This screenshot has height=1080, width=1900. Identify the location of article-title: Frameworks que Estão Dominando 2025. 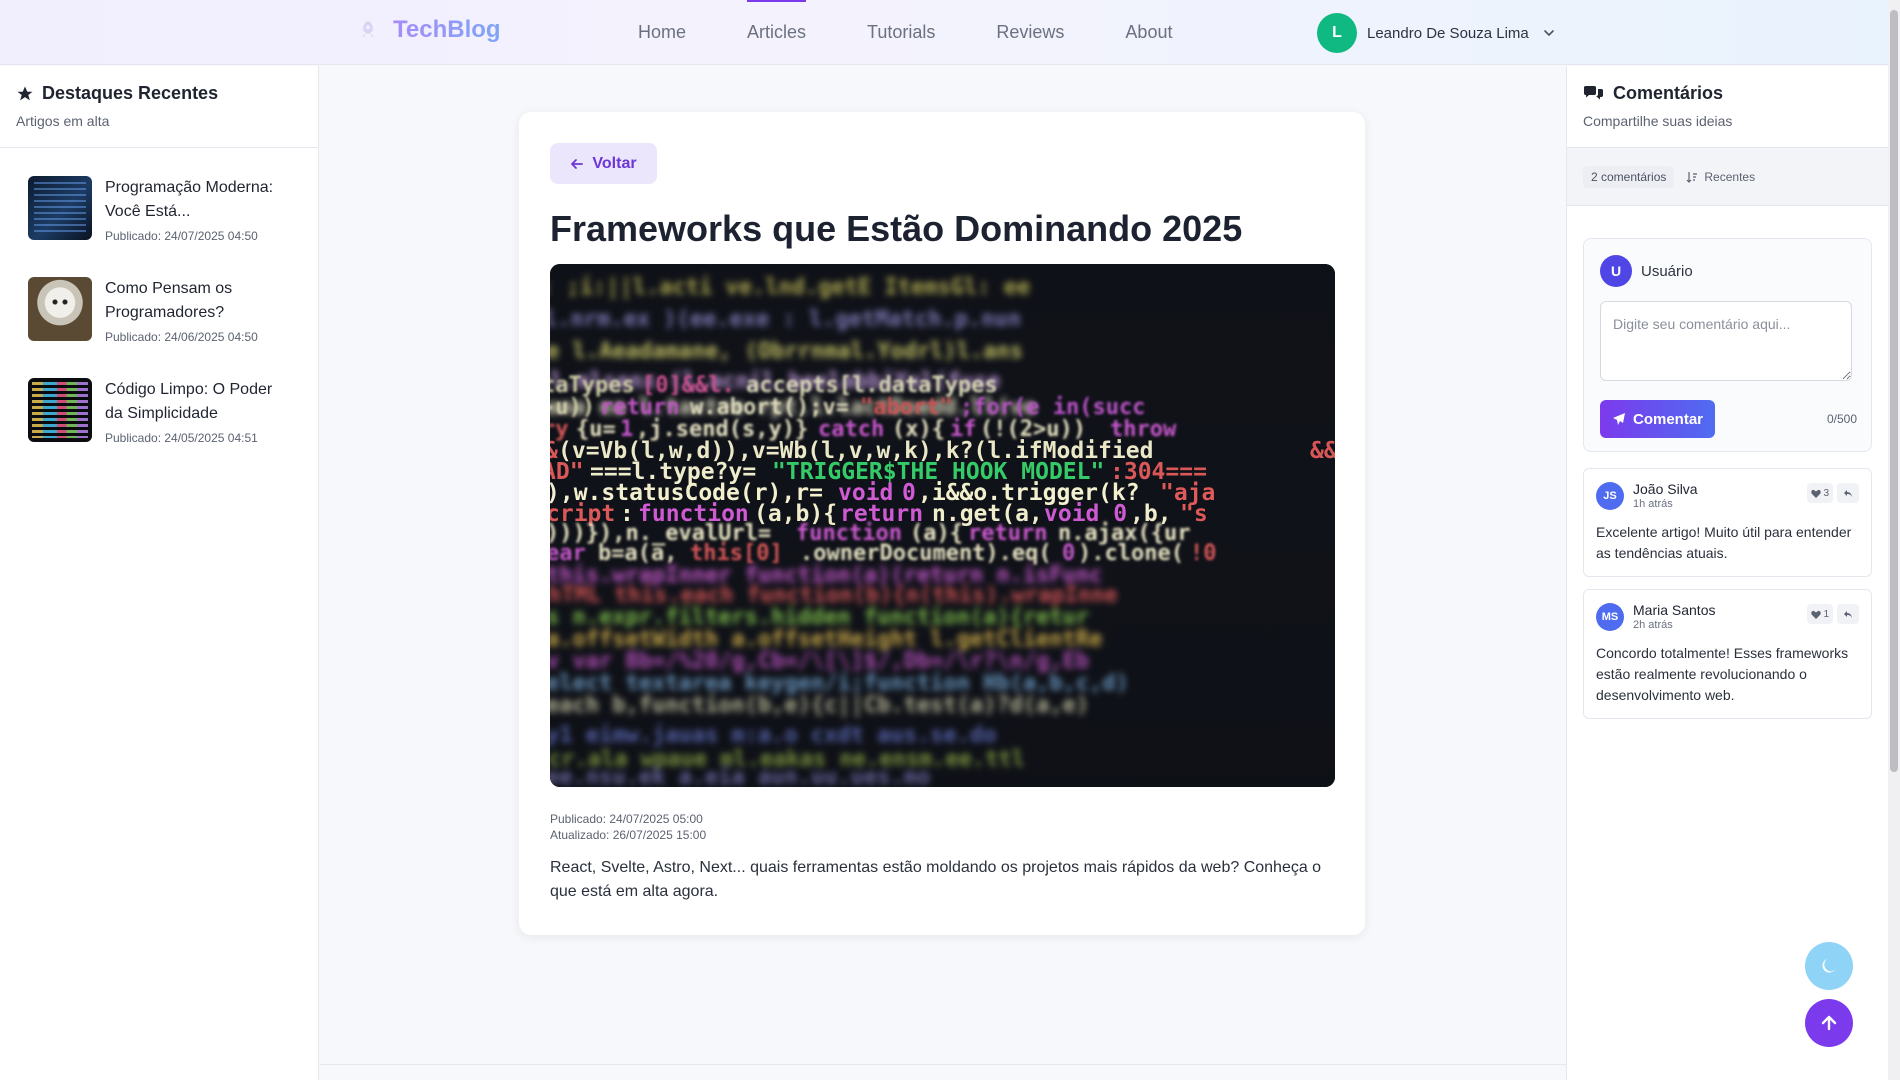
(896, 228).